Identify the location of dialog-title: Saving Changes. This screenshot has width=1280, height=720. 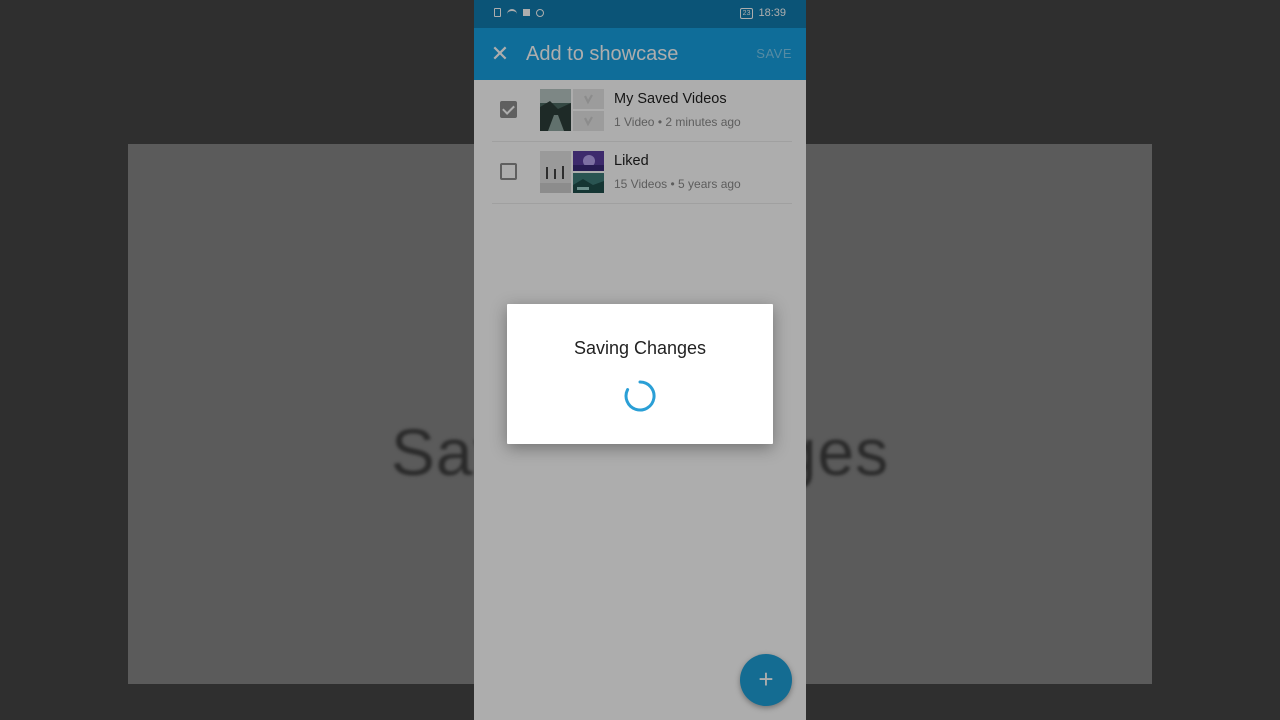
(640, 348).